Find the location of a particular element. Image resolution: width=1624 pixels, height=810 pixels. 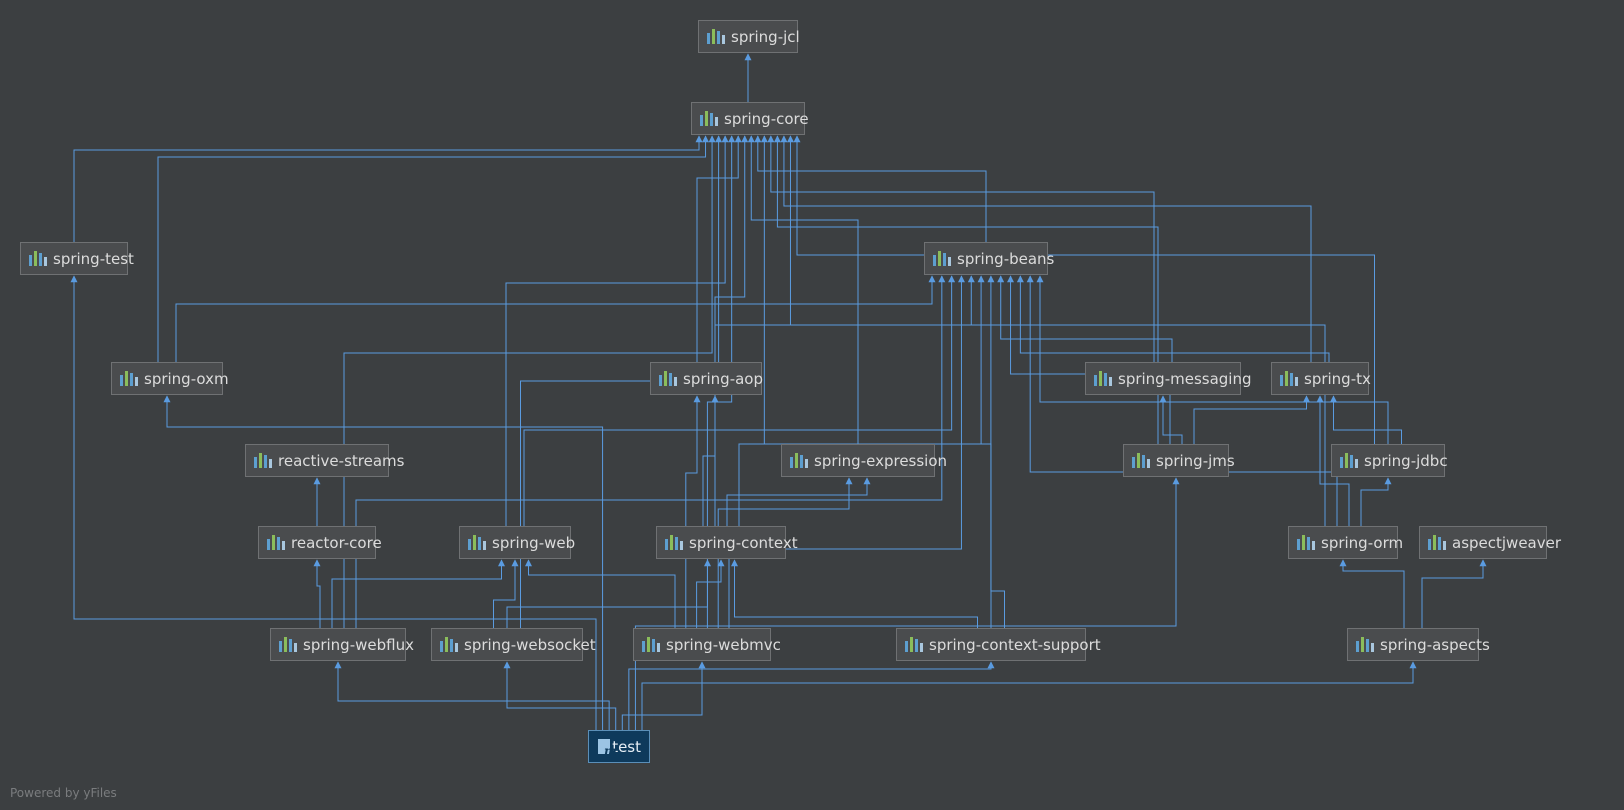

edge-spring-orm-to-spring-beans is located at coordinates (1182, 400).